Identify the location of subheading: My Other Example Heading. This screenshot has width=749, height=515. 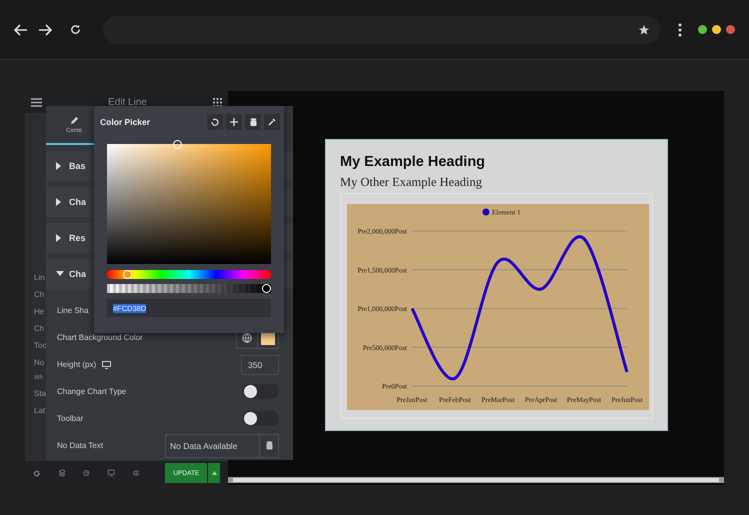
(411, 182).